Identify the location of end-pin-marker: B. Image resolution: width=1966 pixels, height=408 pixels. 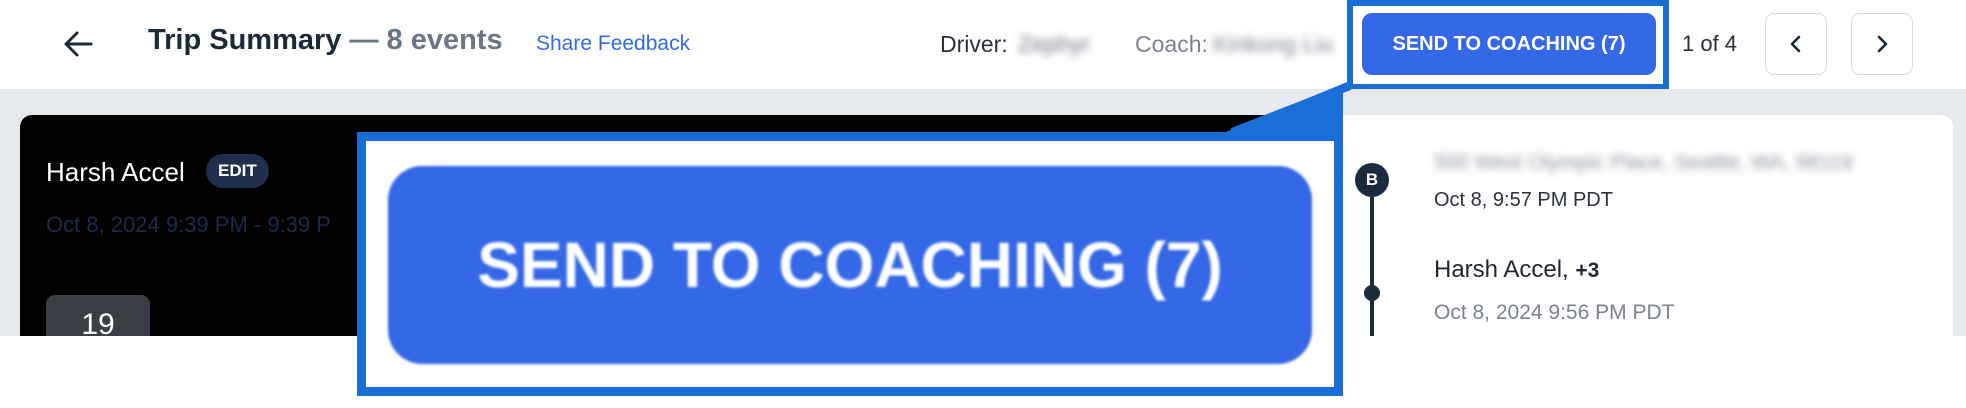
(1372, 180).